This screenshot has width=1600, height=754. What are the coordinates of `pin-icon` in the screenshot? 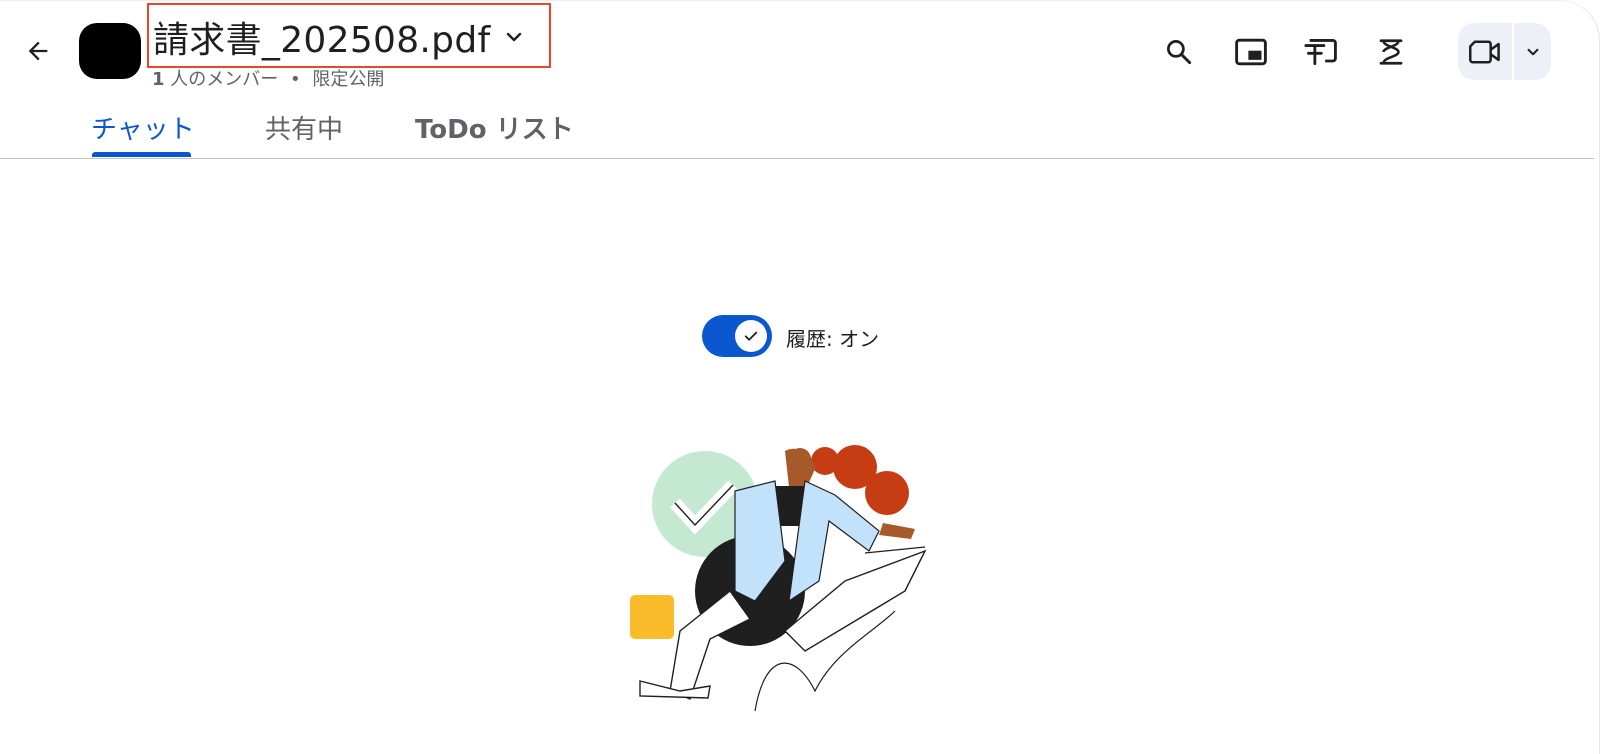 It's located at (1320, 52).